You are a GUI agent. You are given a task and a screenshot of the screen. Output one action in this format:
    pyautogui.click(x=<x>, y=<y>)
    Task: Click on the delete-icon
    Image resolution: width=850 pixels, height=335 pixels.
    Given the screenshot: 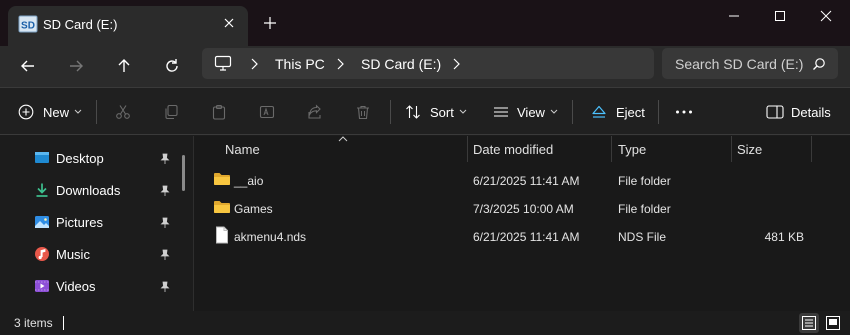 What is the action you would take?
    pyautogui.click(x=363, y=112)
    